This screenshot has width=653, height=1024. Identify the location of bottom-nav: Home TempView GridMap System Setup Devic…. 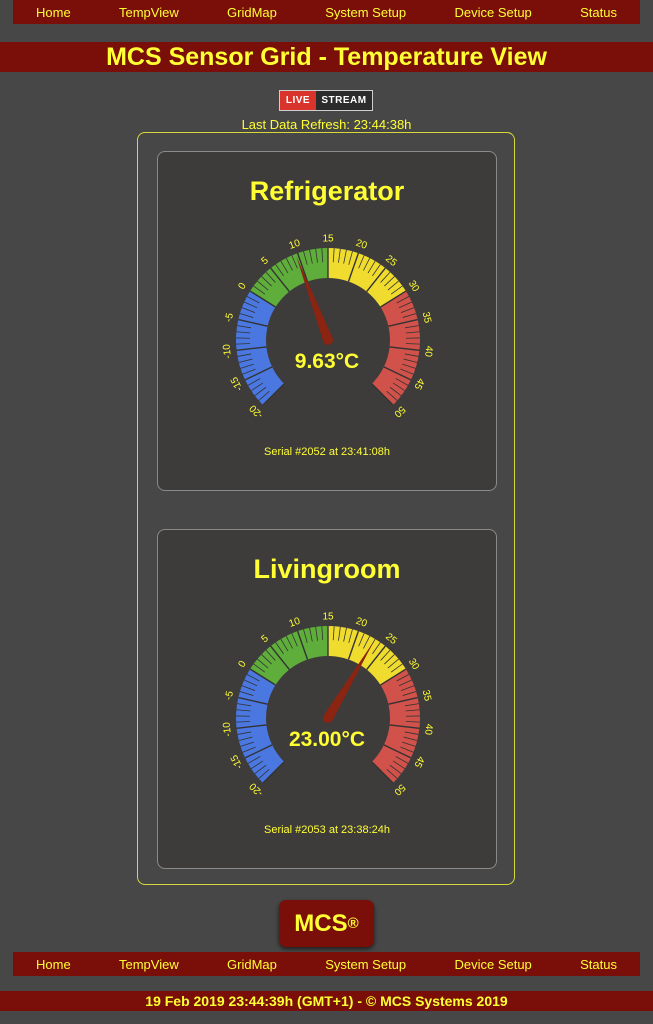
(326, 964).